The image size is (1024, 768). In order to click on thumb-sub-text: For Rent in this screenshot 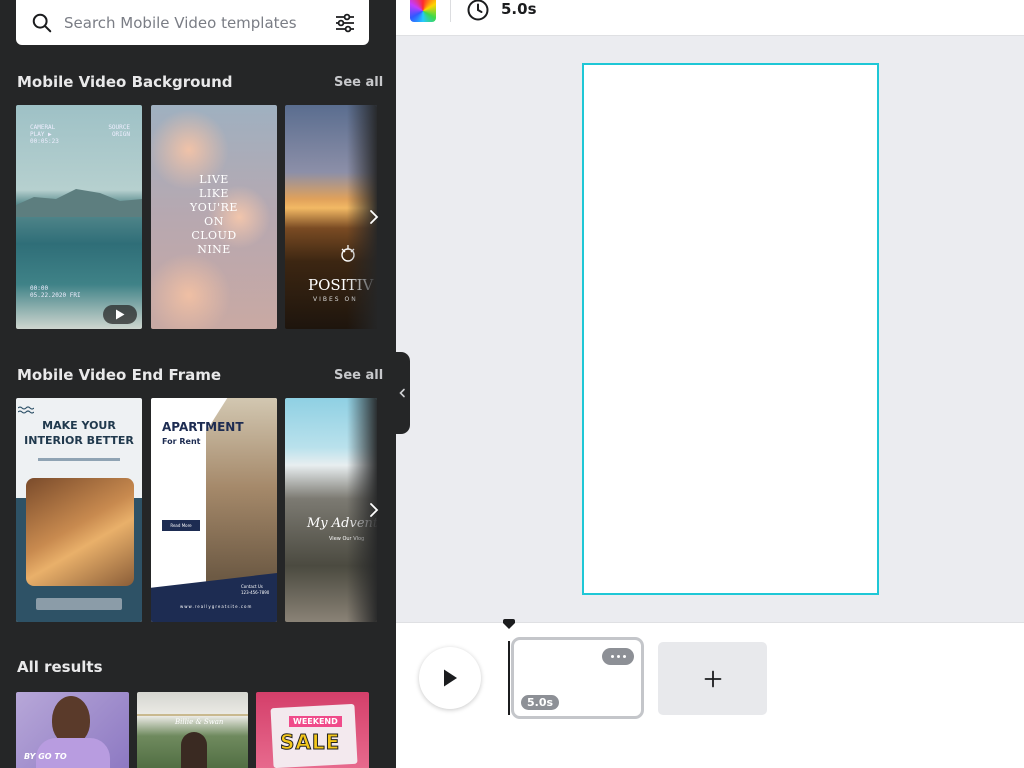, I will do `click(181, 441)`.